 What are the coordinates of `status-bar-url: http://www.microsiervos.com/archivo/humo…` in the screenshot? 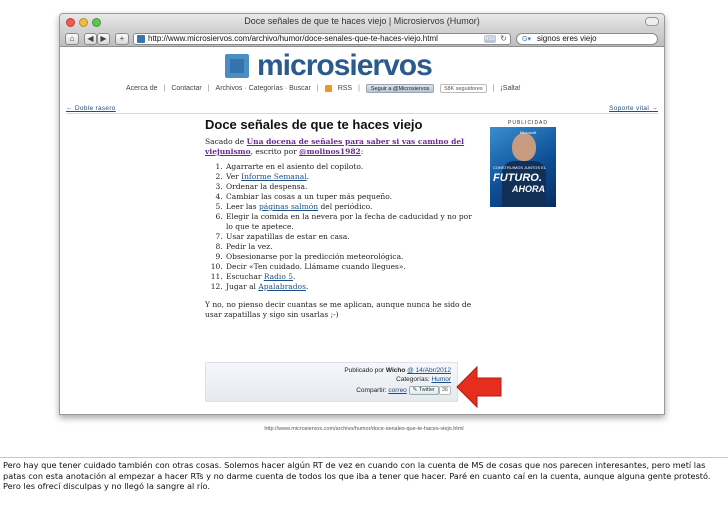 It's located at (364, 429).